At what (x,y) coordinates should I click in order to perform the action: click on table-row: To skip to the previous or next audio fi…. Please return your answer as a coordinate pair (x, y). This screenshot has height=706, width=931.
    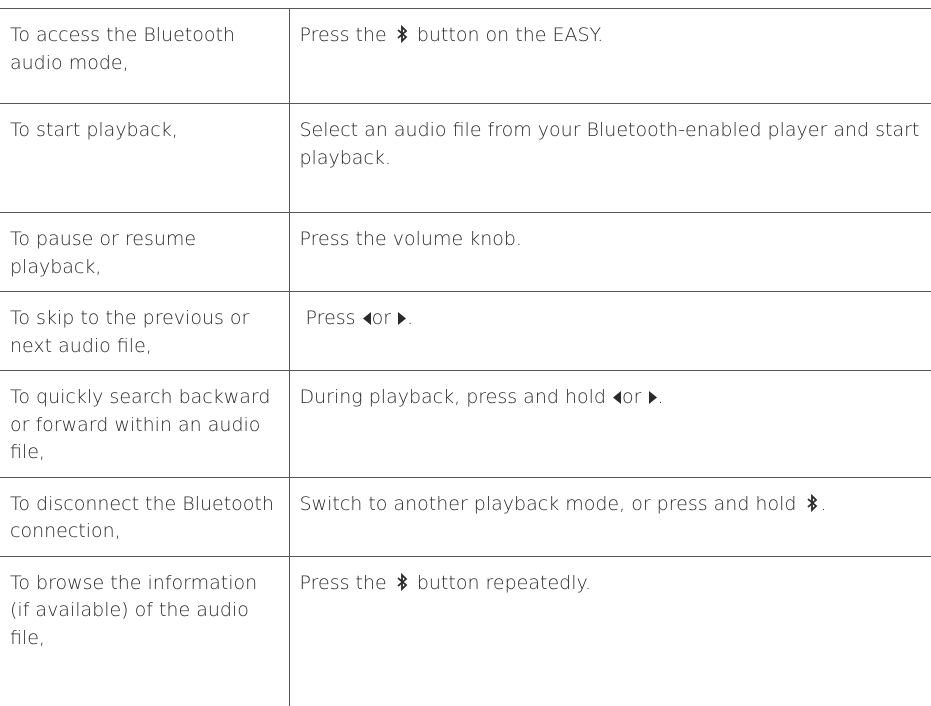
    Looking at the image, I should click on (465, 331).